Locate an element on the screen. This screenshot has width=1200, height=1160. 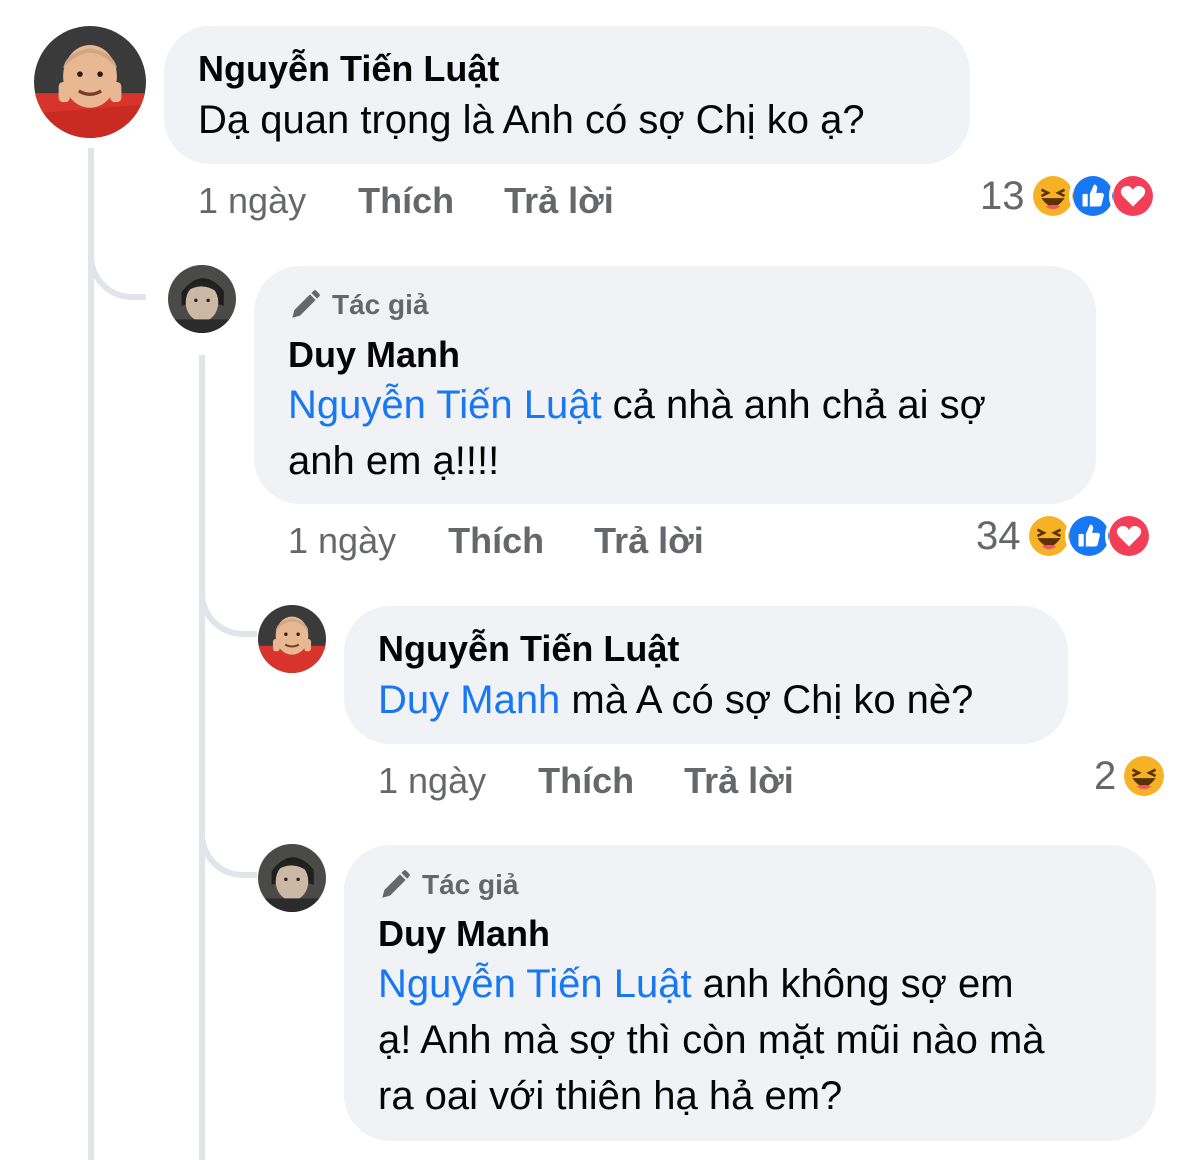
thread-line-main is located at coordinates (91, 654).